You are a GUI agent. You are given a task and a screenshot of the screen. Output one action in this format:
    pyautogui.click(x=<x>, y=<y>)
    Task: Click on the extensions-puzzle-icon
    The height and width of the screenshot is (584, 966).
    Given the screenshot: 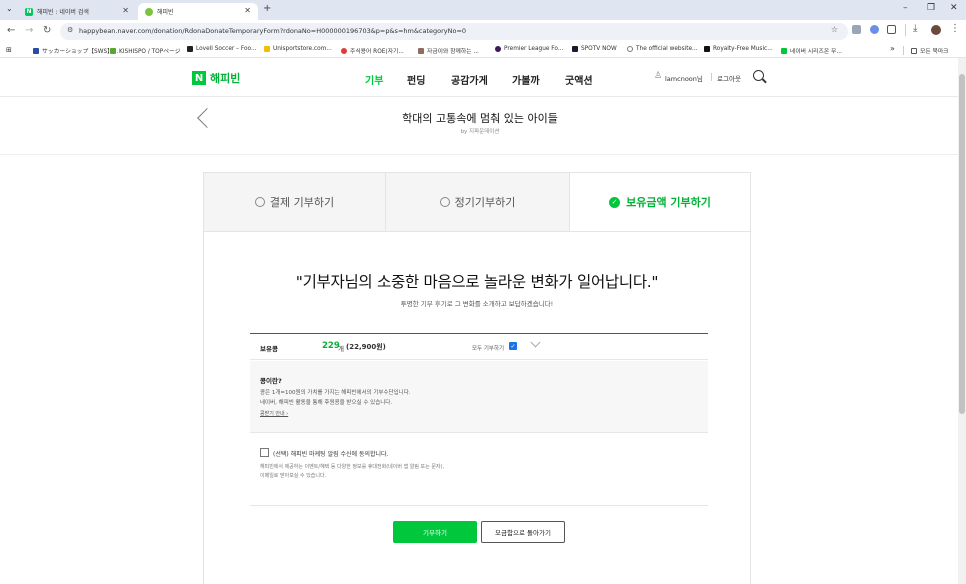 What is the action you would take?
    pyautogui.click(x=891, y=29)
    